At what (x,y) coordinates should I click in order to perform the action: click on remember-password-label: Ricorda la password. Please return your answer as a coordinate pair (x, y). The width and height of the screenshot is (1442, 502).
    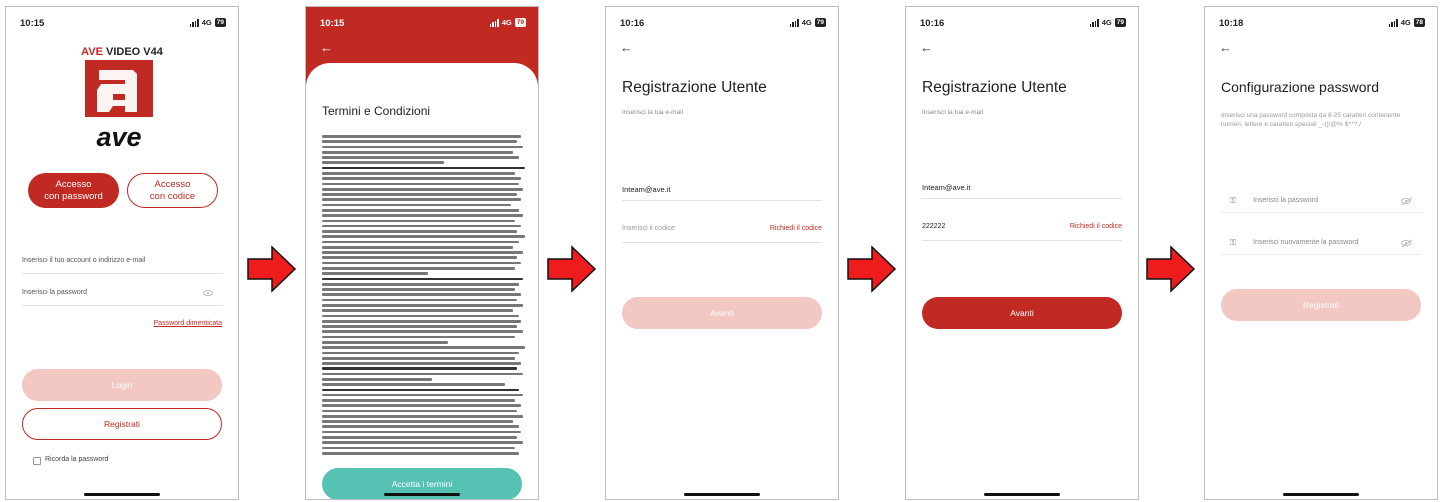
    Looking at the image, I should click on (77, 459).